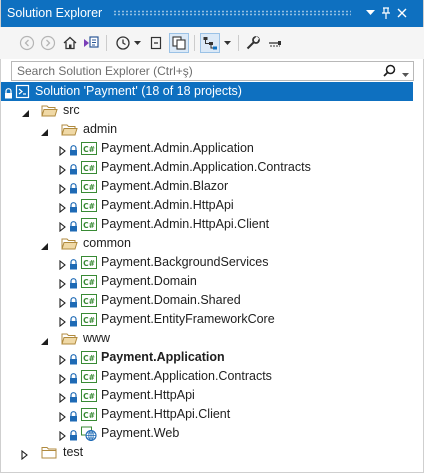  Describe the element at coordinates (402, 13) in the screenshot. I see `close-icon` at that location.